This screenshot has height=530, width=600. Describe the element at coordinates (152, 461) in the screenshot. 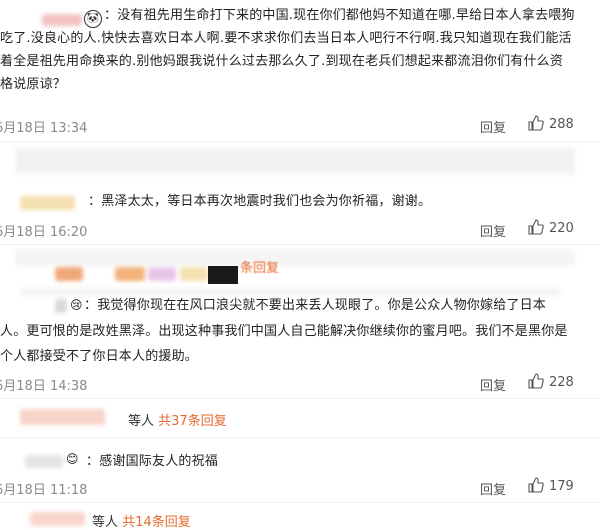

I see `comment-text: ：感谢国际友人的祝福` at that location.